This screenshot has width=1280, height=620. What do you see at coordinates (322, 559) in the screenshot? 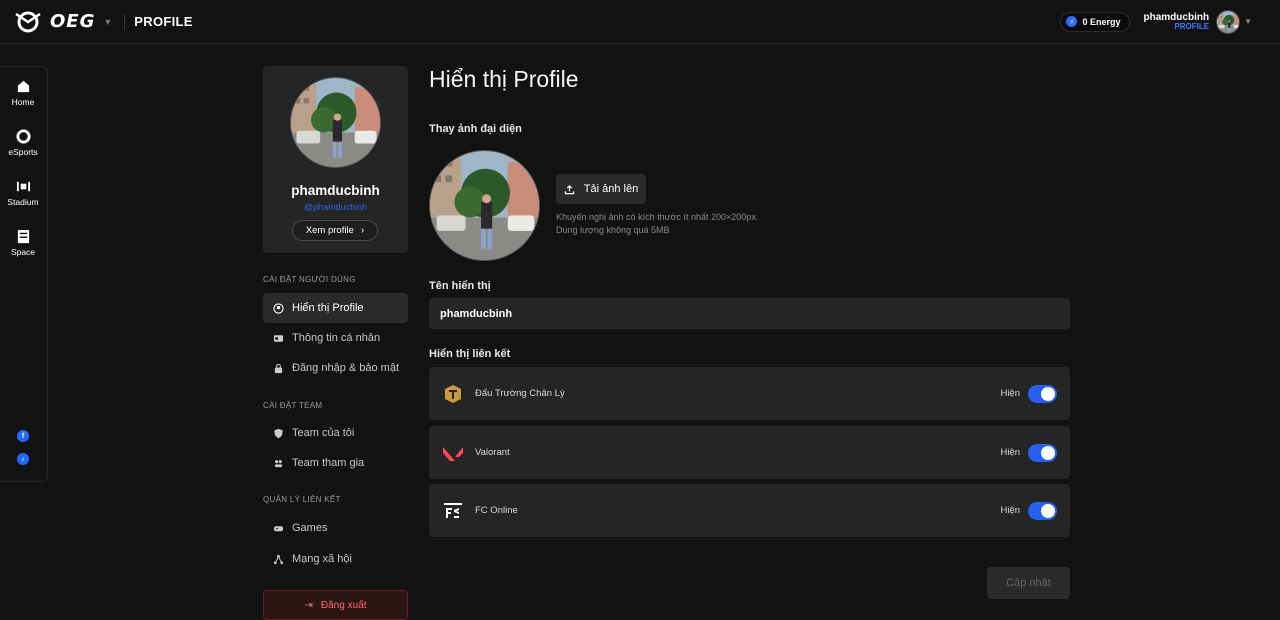
I see `nav-label: Mạng xã hội` at bounding box center [322, 559].